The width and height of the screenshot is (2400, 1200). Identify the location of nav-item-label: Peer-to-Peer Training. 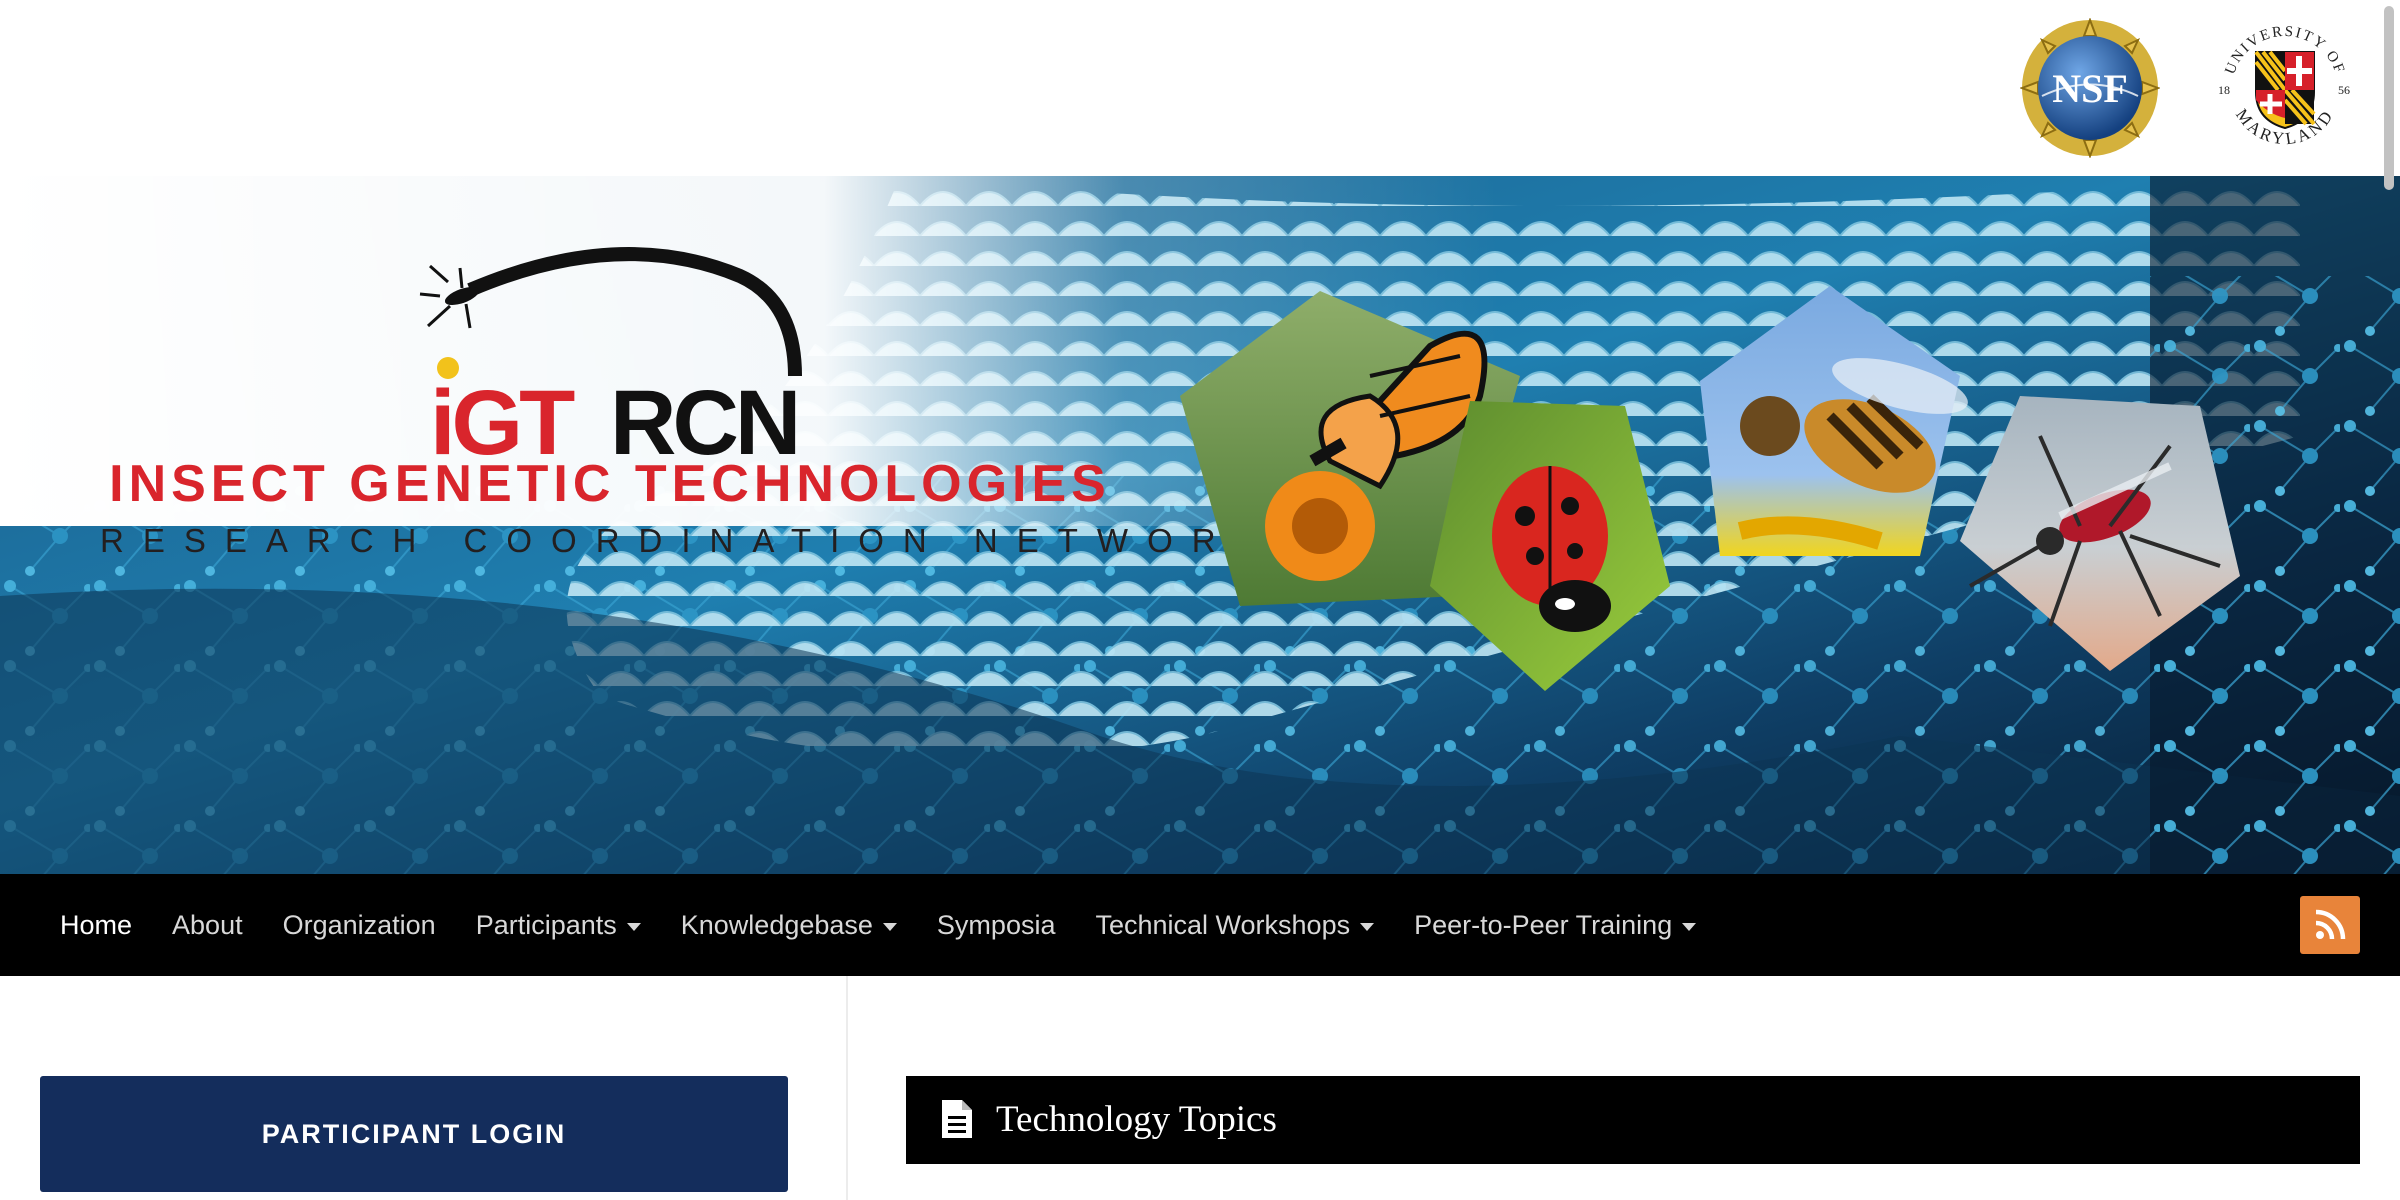
(1543, 924).